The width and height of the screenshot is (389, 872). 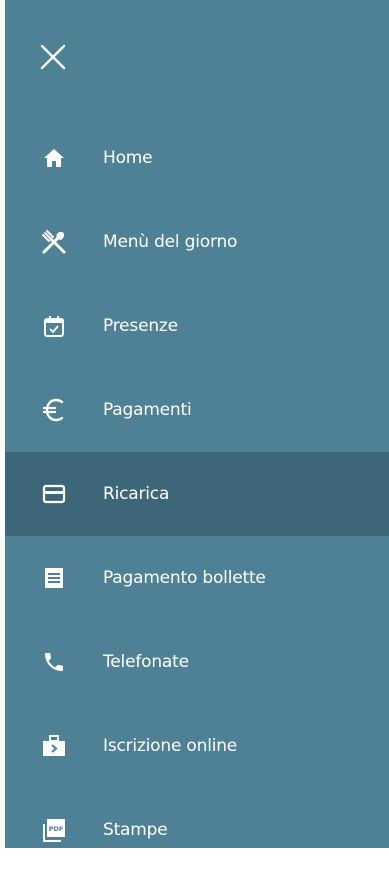 What do you see at coordinates (136, 494) in the screenshot?
I see `sidebar-item-label: Ricarica` at bounding box center [136, 494].